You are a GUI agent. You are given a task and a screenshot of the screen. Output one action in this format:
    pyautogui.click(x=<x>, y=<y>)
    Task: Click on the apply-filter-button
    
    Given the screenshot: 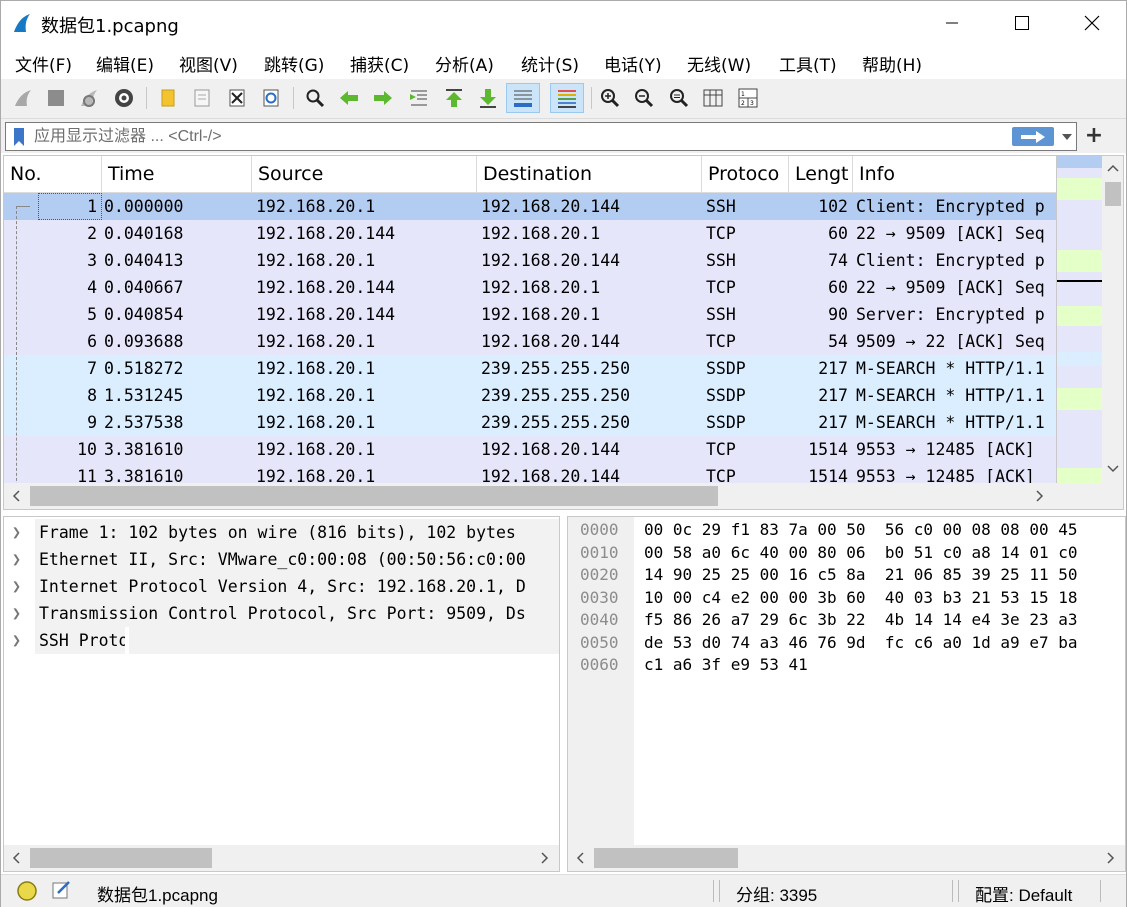 What is the action you would take?
    pyautogui.click(x=1033, y=136)
    